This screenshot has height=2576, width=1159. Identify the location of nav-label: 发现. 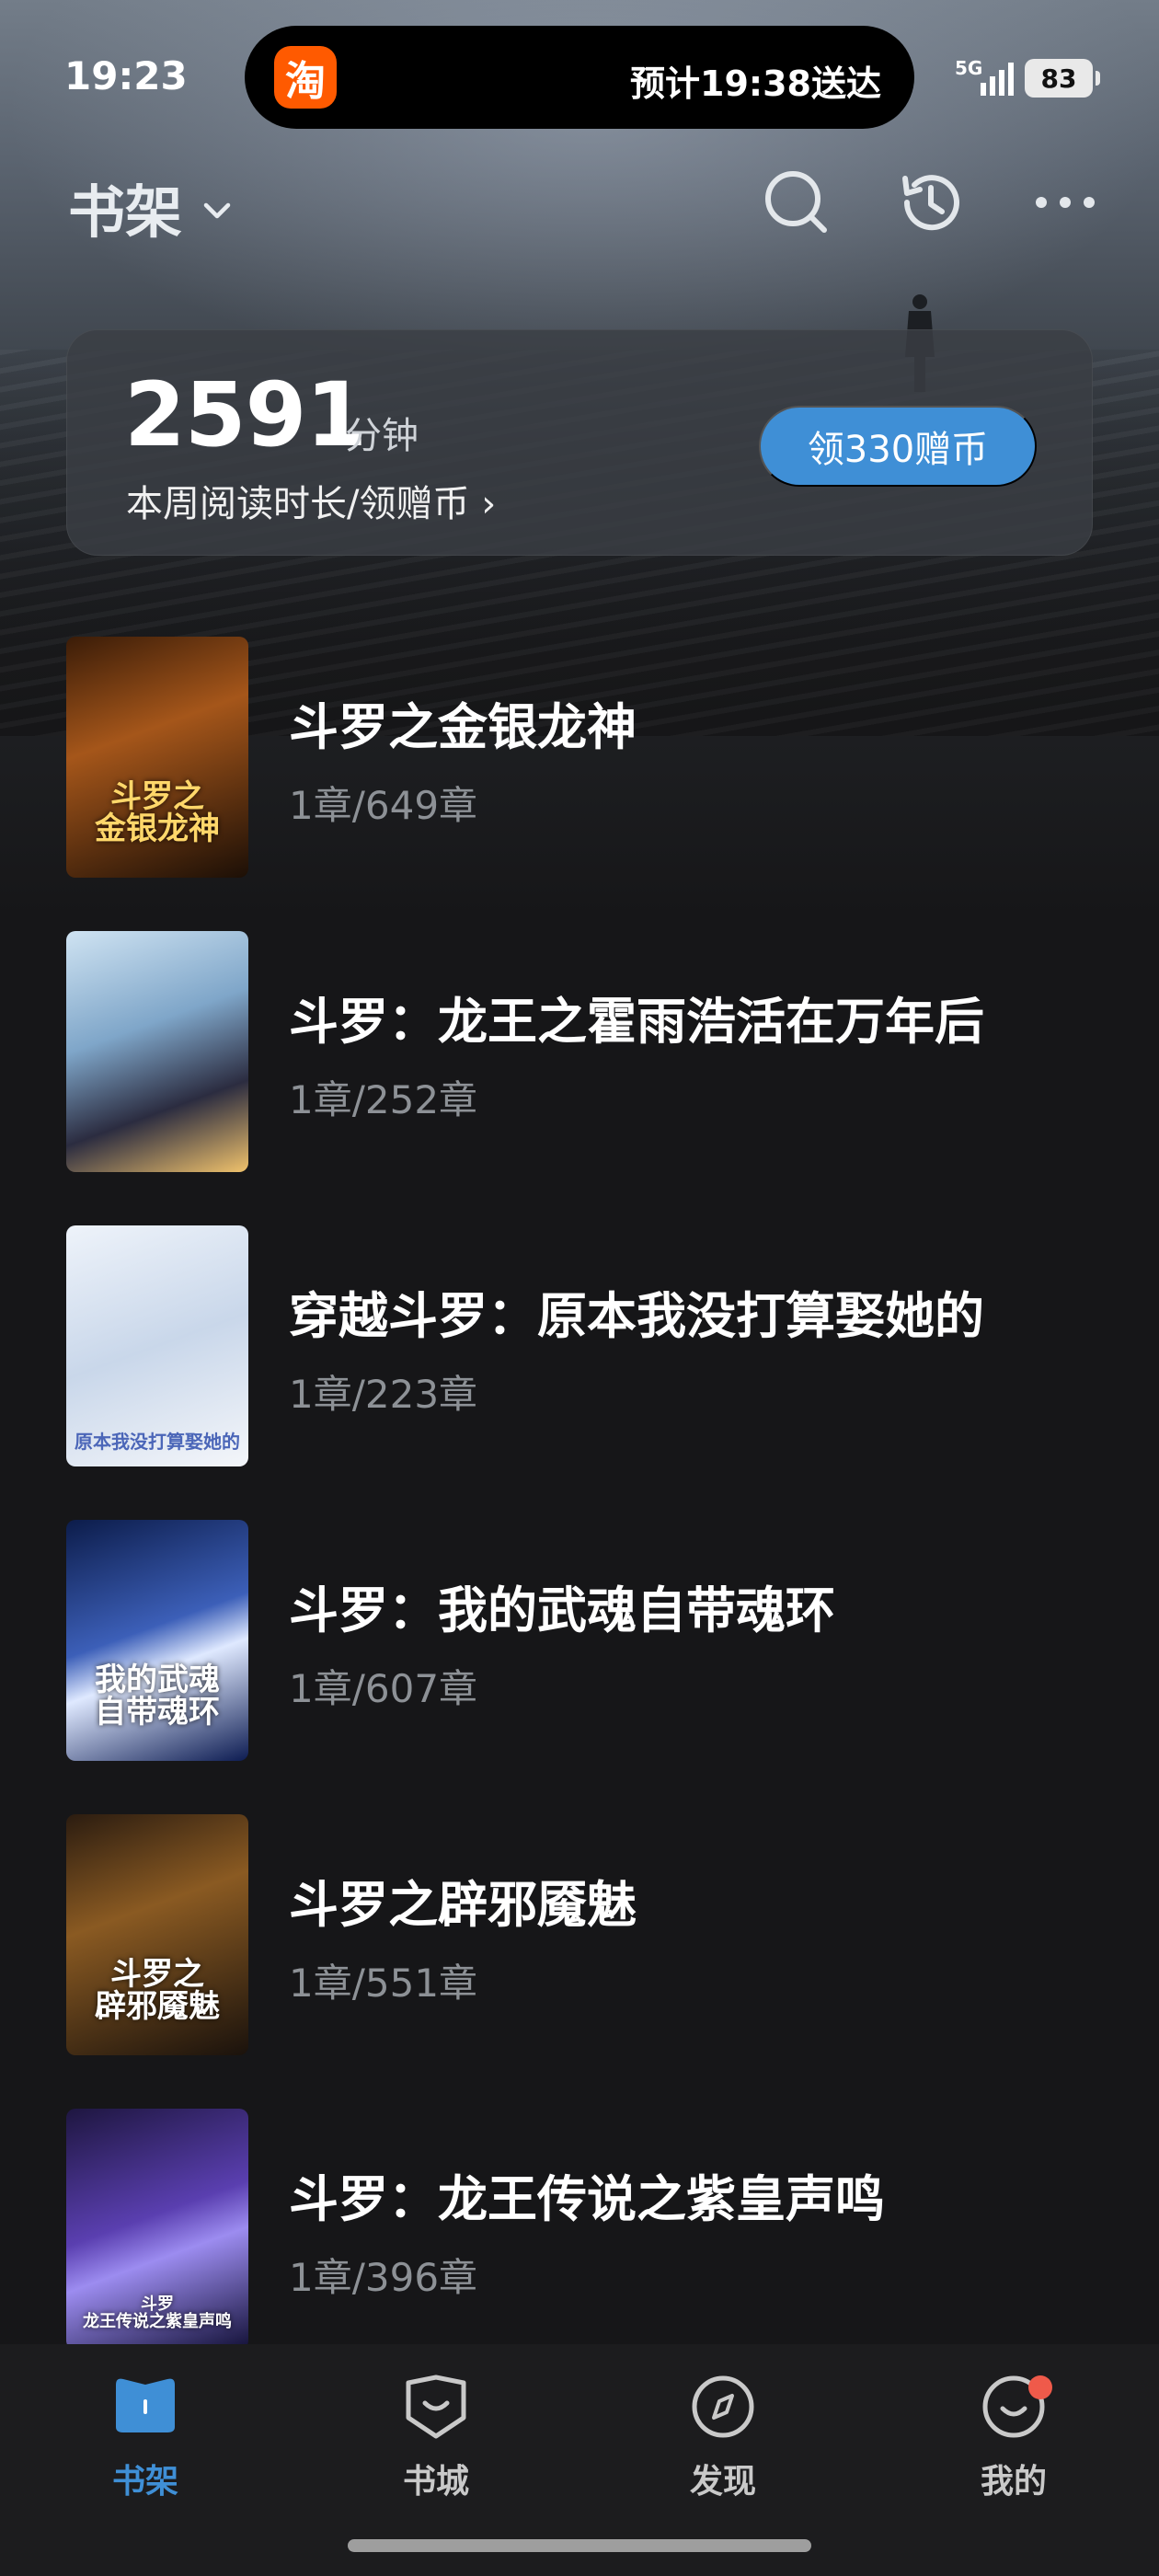
(722, 2482).